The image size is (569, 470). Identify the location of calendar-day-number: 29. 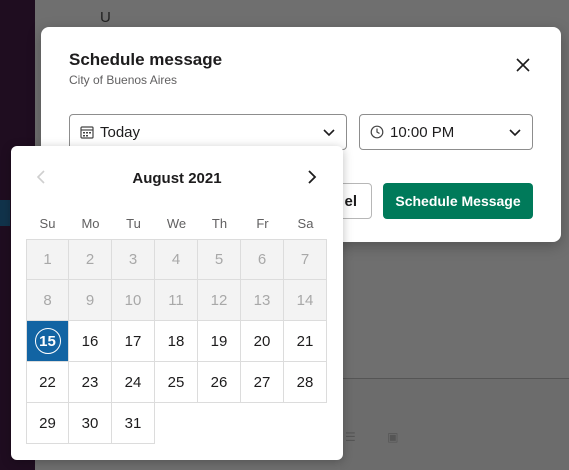
(47, 423).